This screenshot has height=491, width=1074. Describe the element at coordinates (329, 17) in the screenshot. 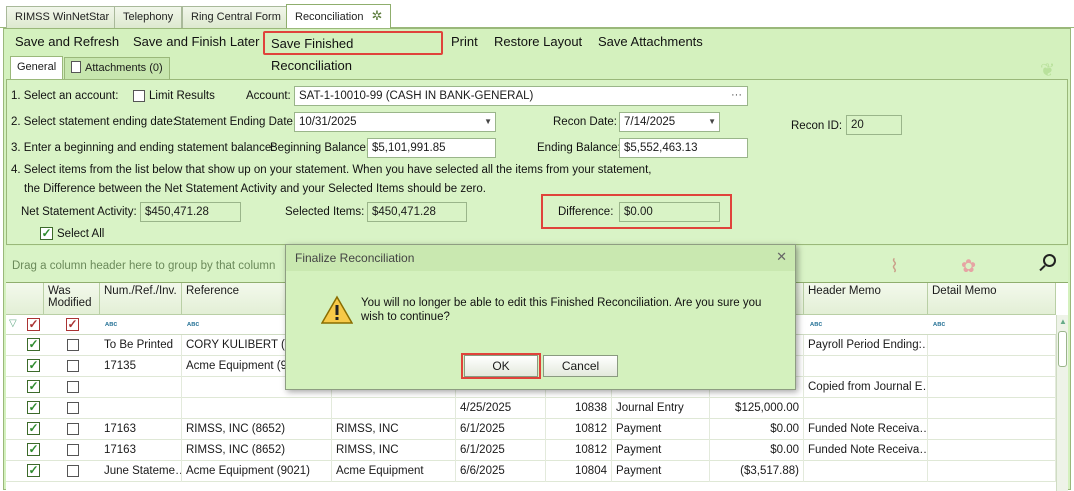

I see `tab-reconciliation-label: Reconciliation` at that location.